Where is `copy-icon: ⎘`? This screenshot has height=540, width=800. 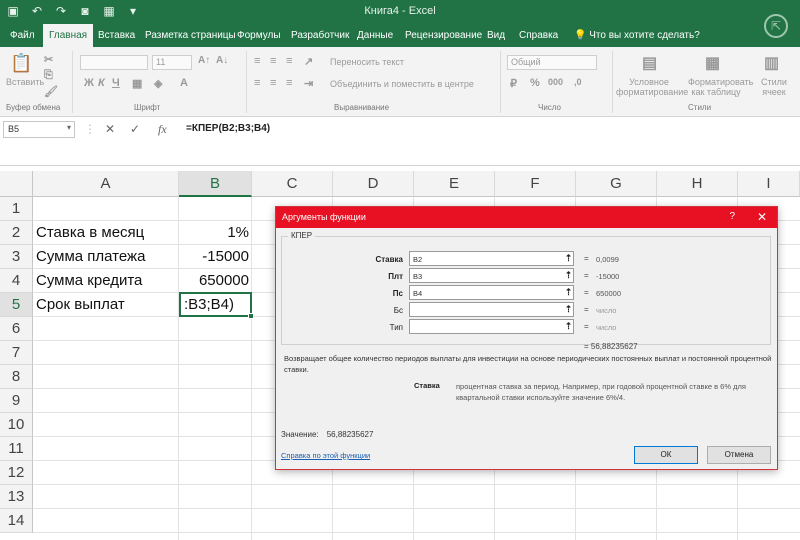
copy-icon: ⎘ is located at coordinates (48, 75).